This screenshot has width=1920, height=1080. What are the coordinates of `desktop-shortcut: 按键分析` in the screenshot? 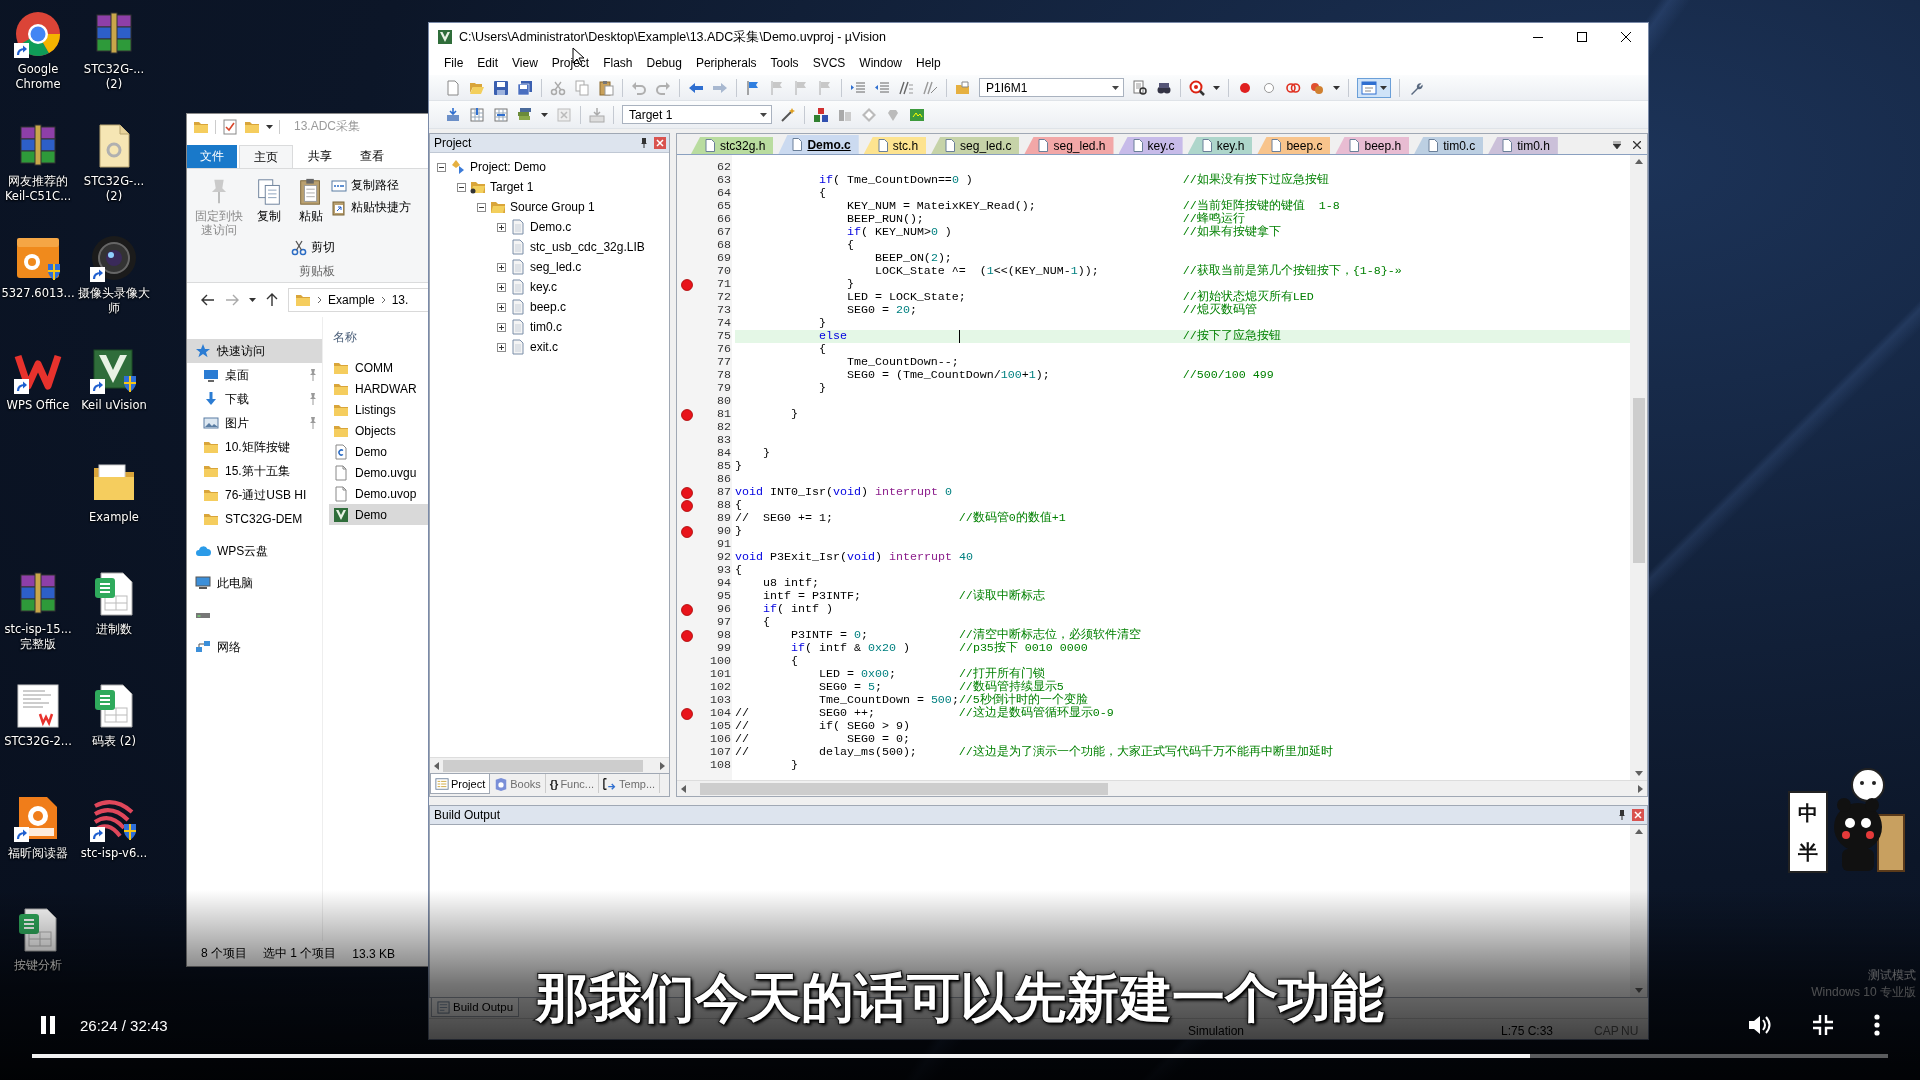 It's located at (38, 956).